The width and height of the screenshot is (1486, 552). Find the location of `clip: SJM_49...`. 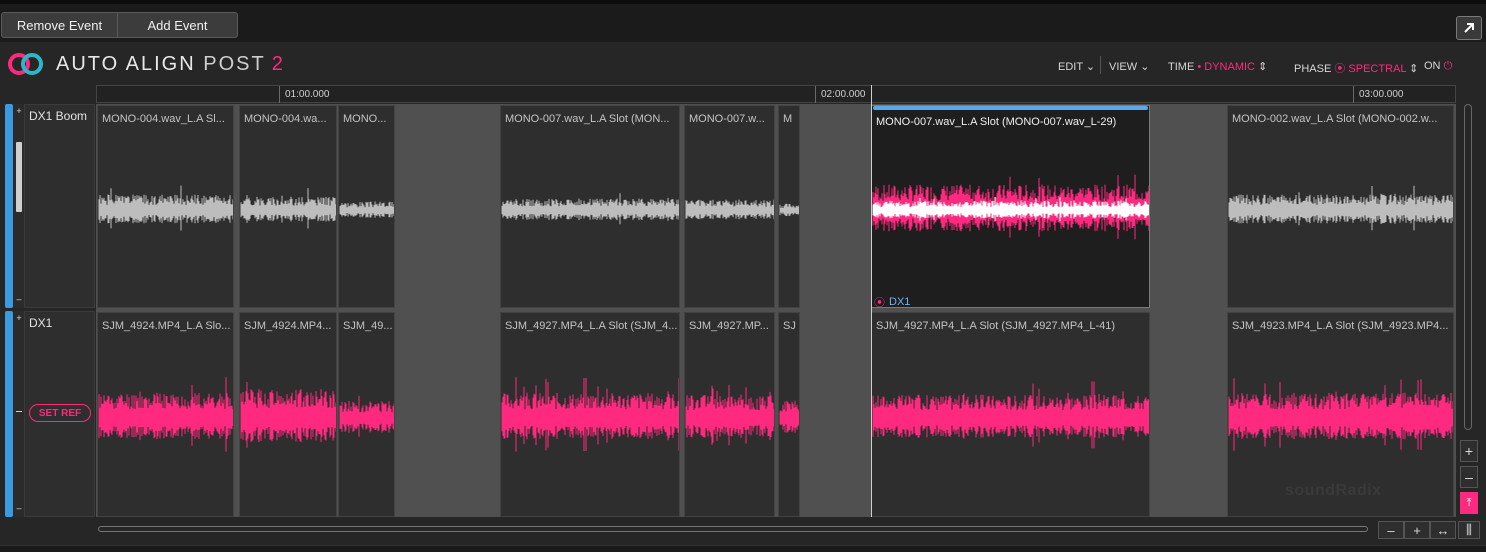

clip: SJM_49... is located at coordinates (366, 414).